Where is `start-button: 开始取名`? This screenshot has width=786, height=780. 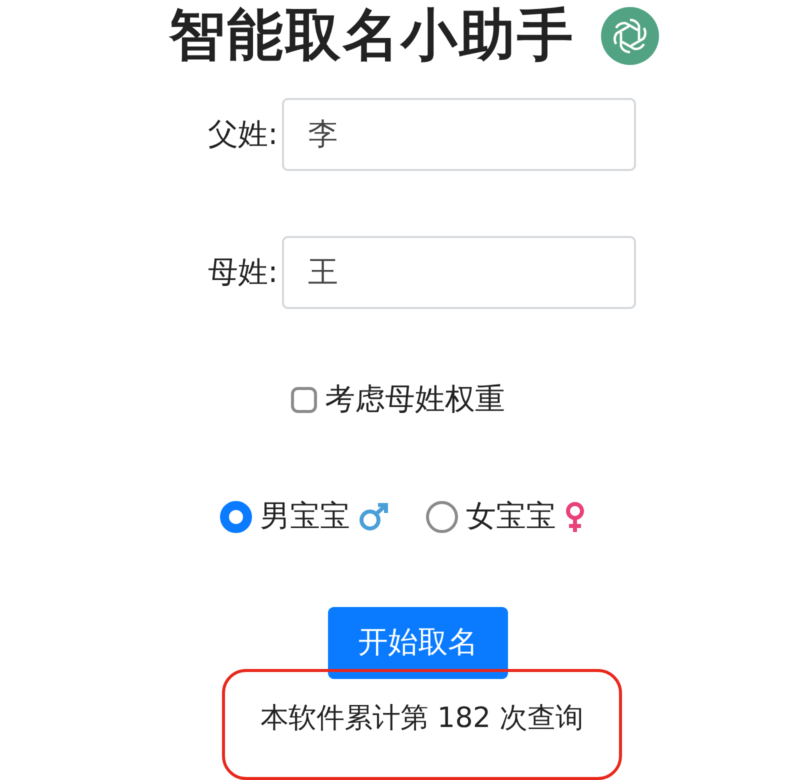 start-button: 开始取名 is located at coordinates (418, 643).